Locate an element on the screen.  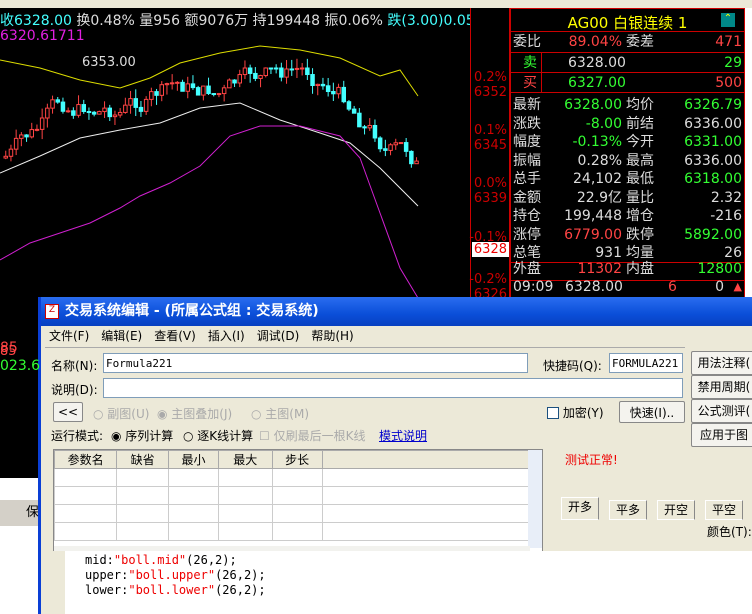
last-bar-checkbox: ☐ 仅刷最后一根K线 is located at coordinates (312, 435).